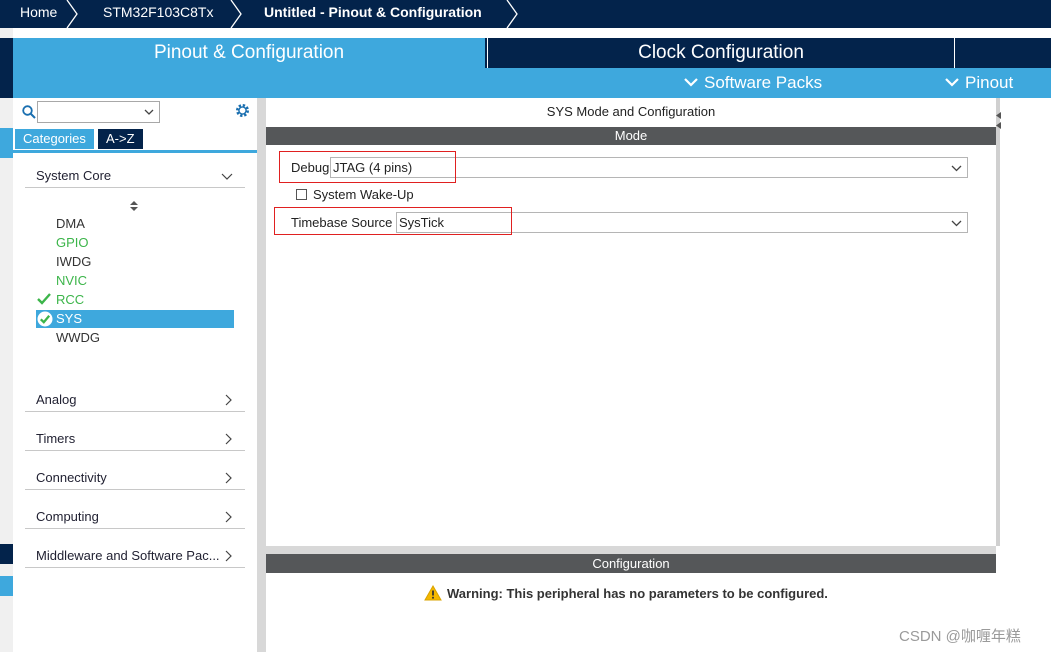 The image size is (1051, 652). What do you see at coordinates (67, 516) in the screenshot?
I see `section-computing-label: Computing` at bounding box center [67, 516].